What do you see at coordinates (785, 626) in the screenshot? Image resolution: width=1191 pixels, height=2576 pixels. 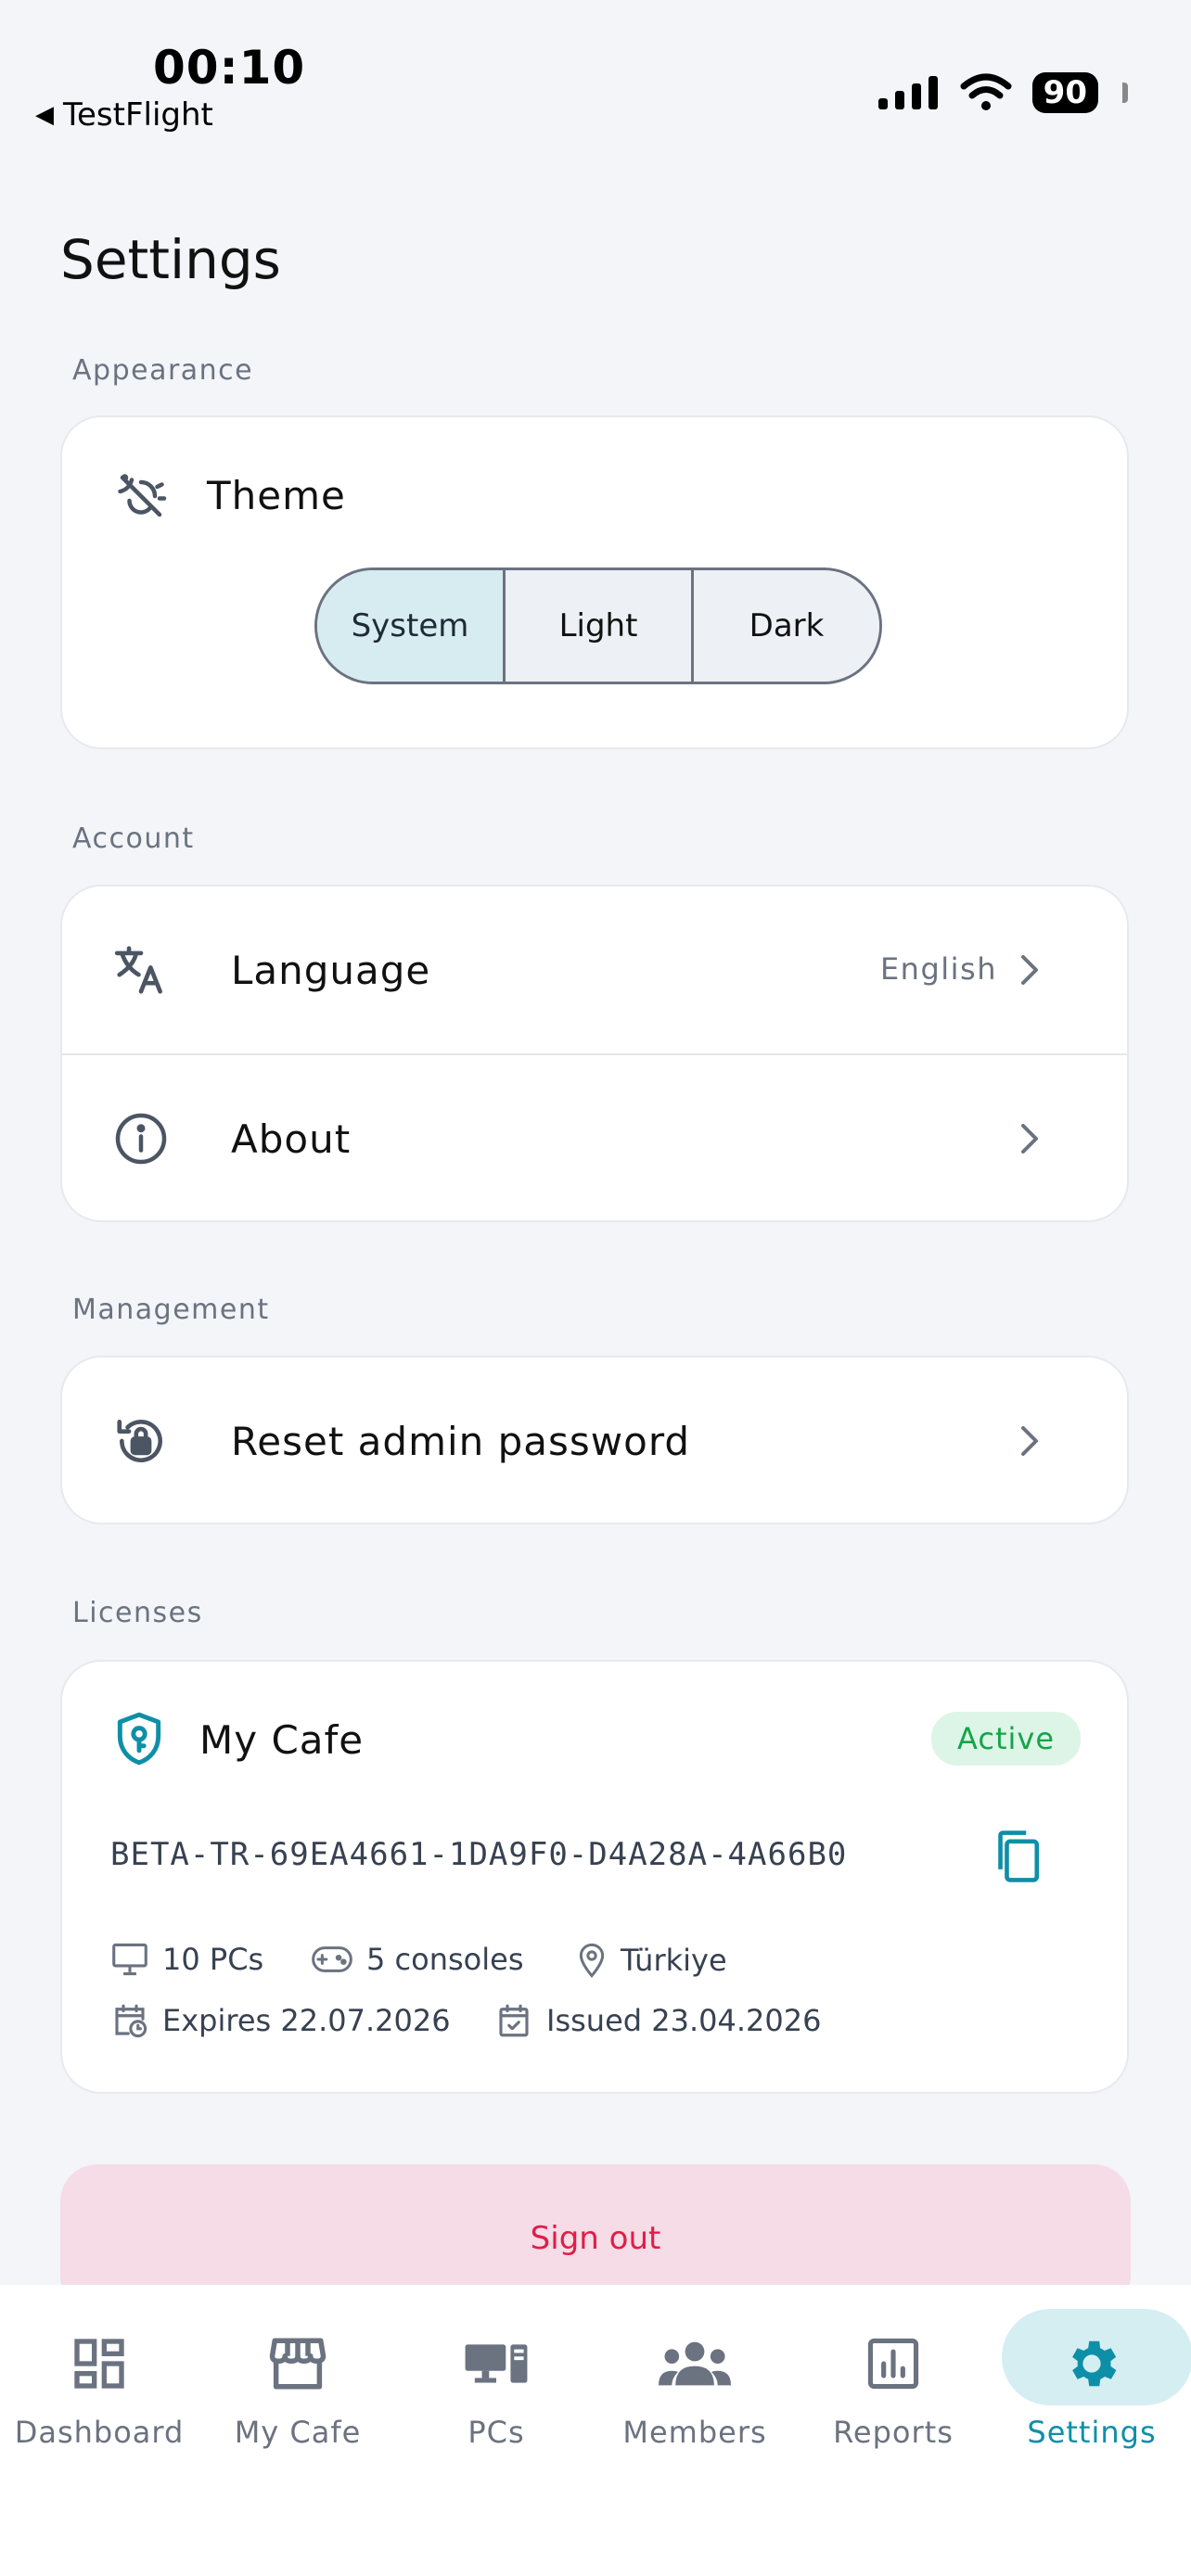 I see `theme-option-dark: Dark` at bounding box center [785, 626].